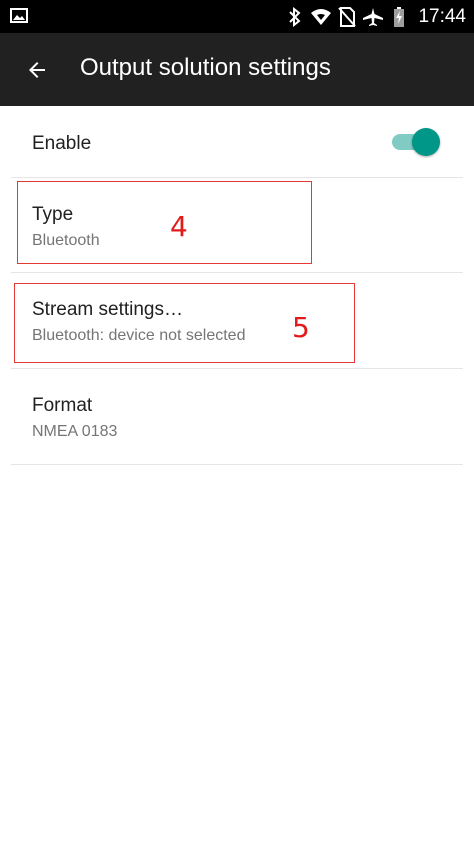  I want to click on back-button, so click(37, 70).